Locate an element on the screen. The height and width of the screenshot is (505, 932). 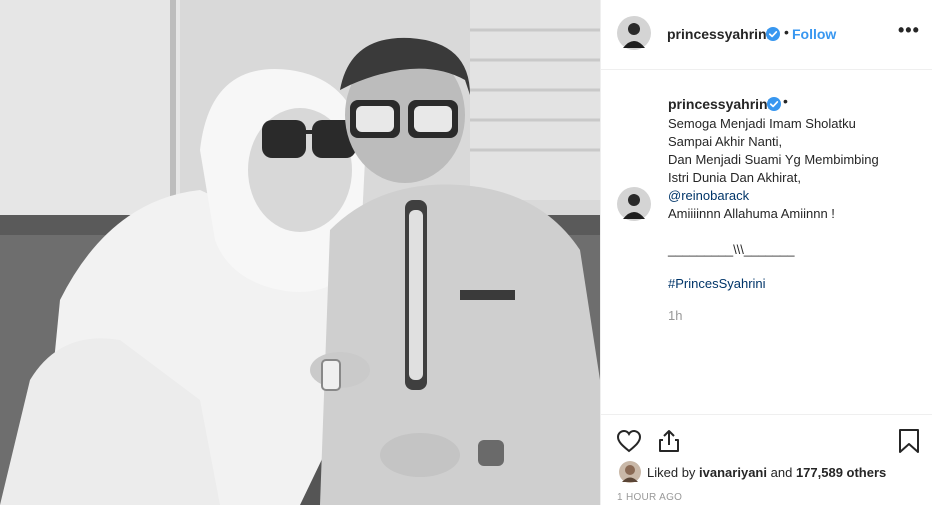
likes-summary: Liked by ivanariyani and 177,589 others is located at coordinates (766, 472).